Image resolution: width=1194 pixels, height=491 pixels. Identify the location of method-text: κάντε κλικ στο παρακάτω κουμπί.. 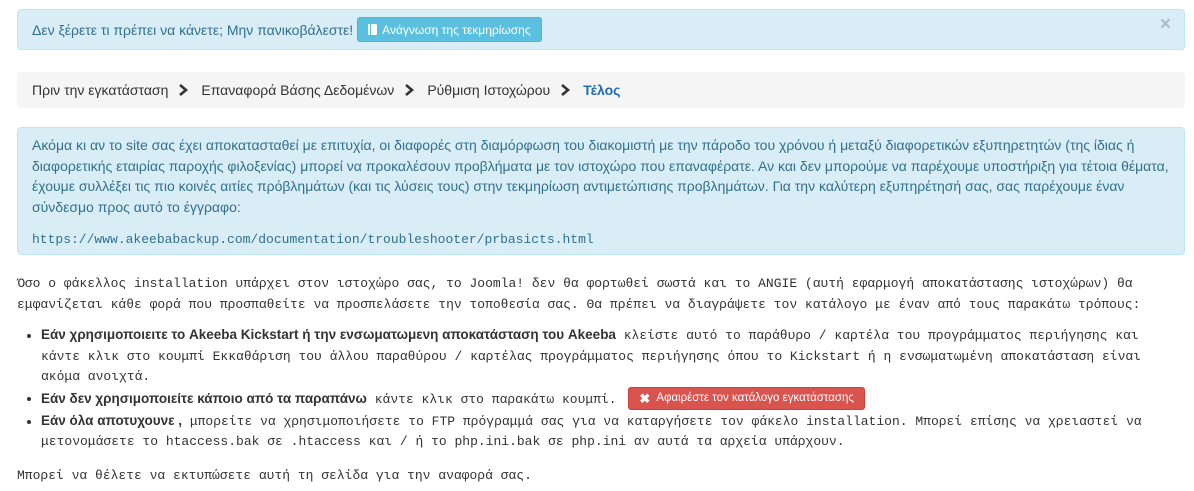
(491, 399).